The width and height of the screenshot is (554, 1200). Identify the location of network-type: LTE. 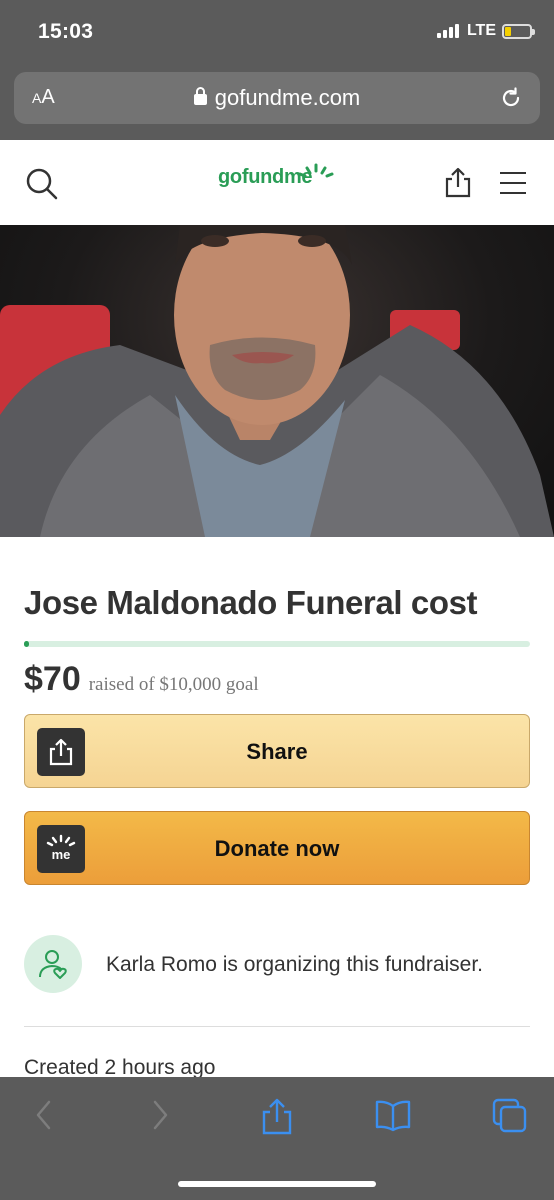
(481, 30).